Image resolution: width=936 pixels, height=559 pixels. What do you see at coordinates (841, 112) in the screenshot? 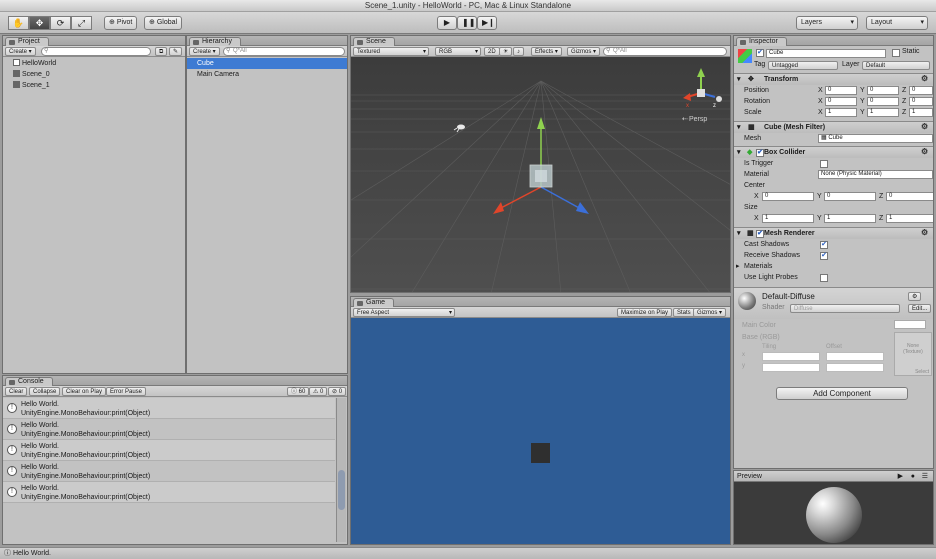
I see `scale-x-field: 1` at bounding box center [841, 112].